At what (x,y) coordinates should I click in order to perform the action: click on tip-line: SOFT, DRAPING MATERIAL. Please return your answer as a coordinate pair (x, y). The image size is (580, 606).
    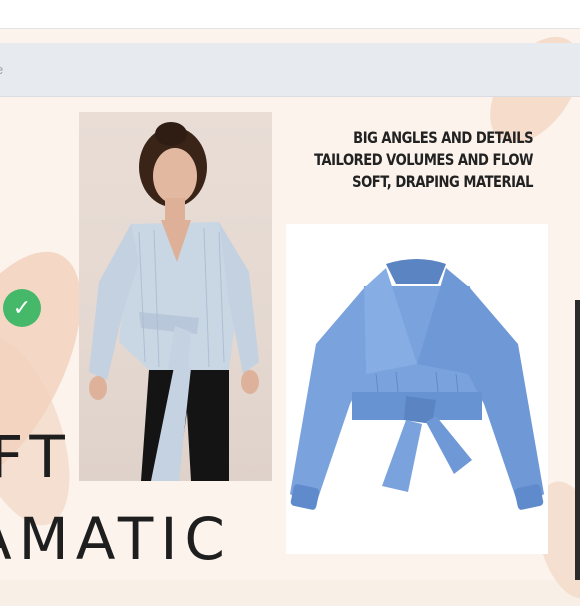
    Looking at the image, I should click on (442, 181).